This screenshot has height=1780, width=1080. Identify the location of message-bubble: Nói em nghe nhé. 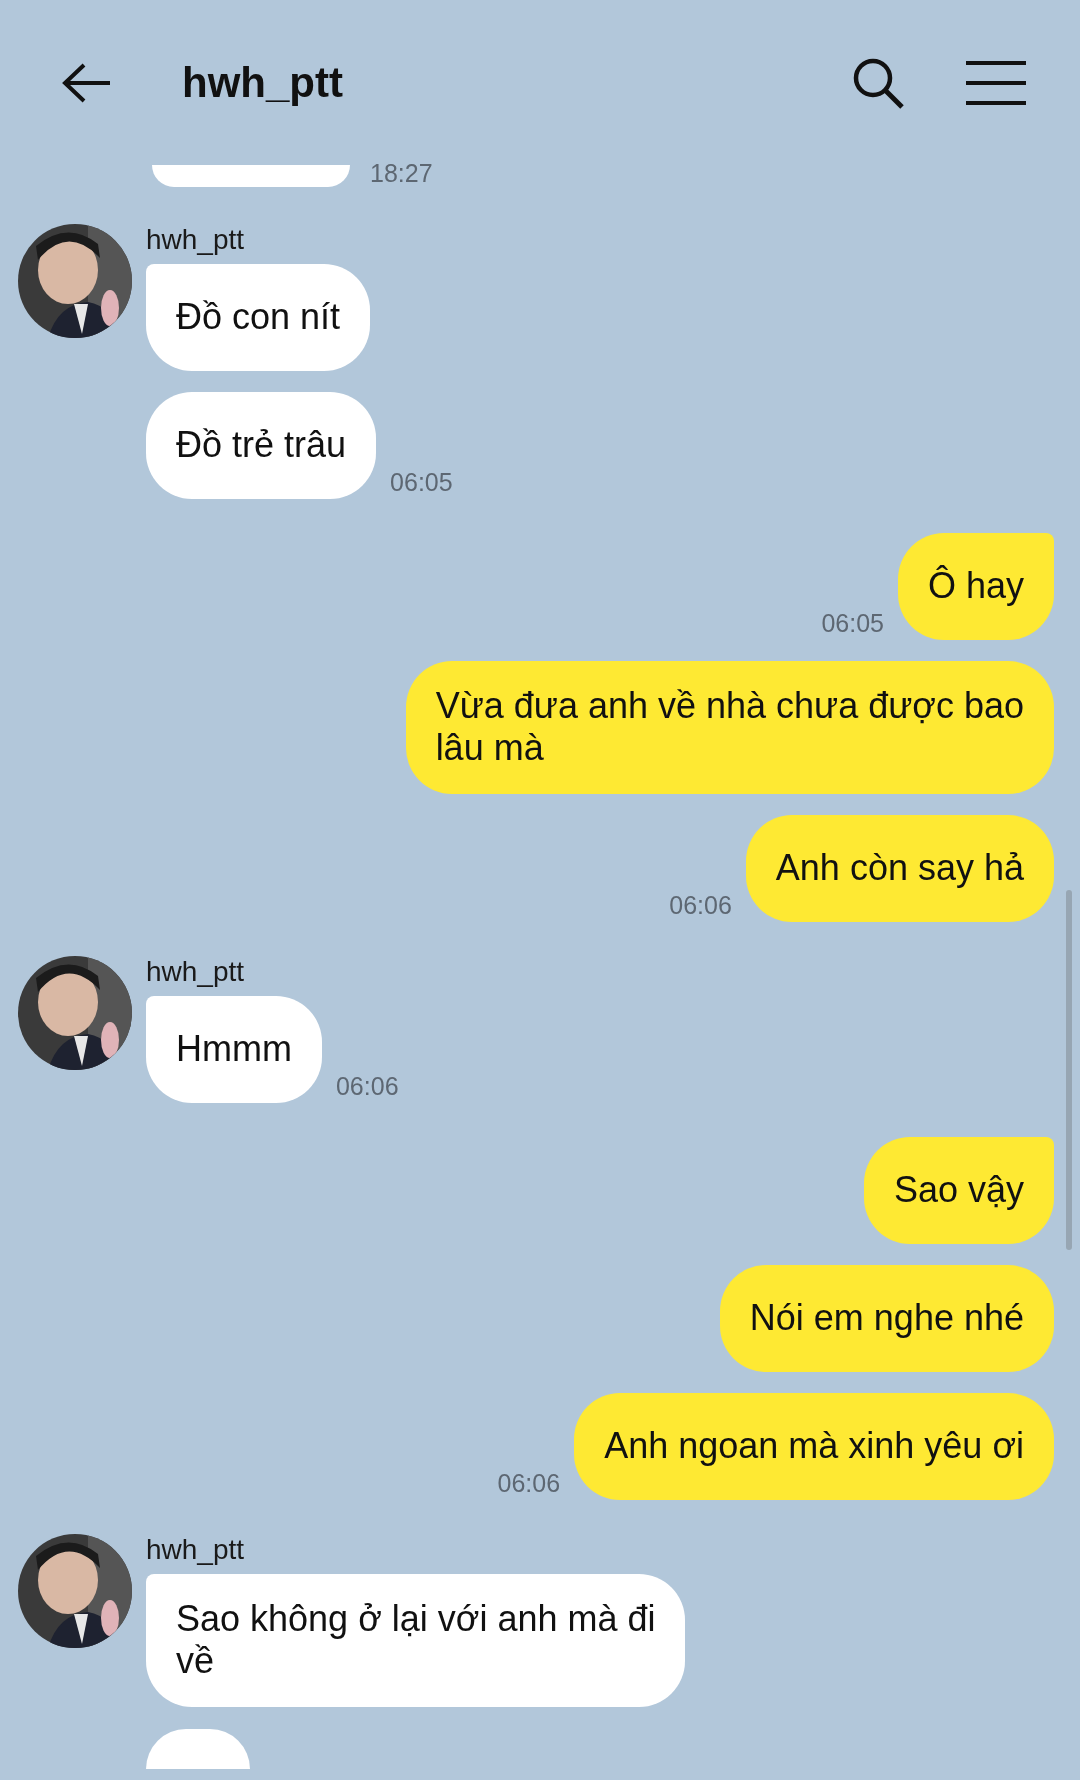
(886, 1318).